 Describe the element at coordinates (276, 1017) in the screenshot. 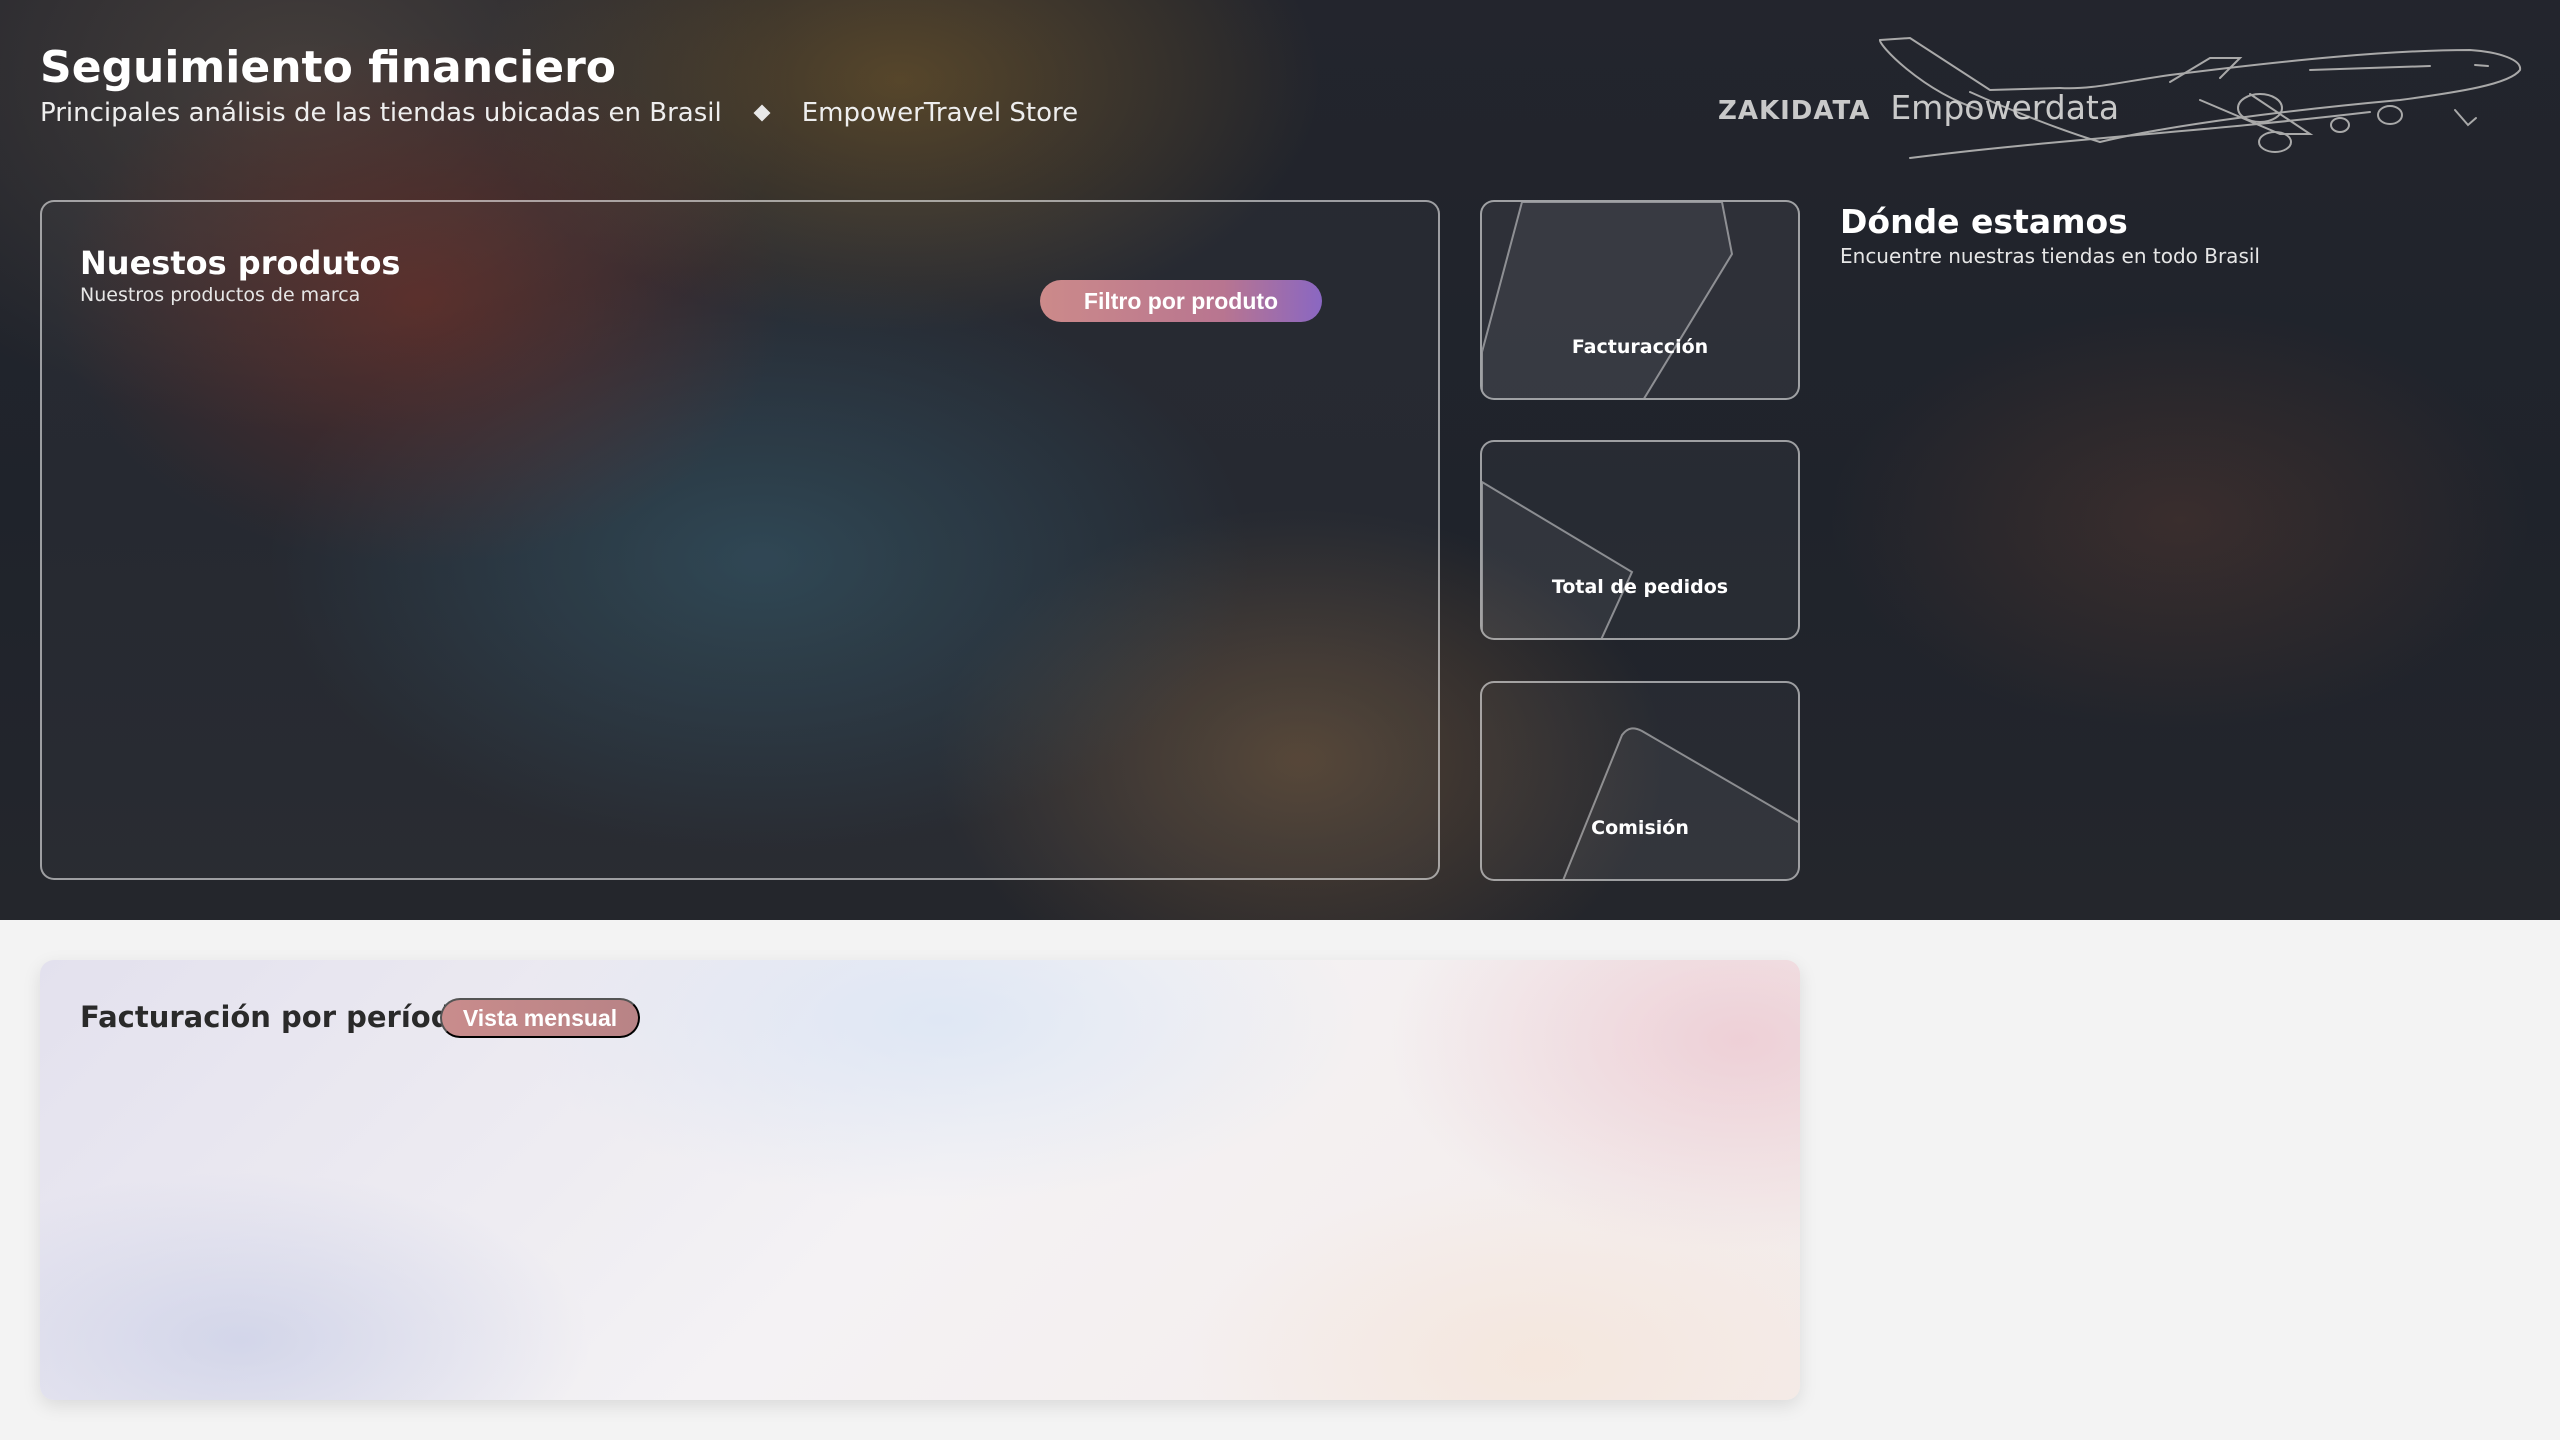

I see `period-title: Facturación por período` at that location.